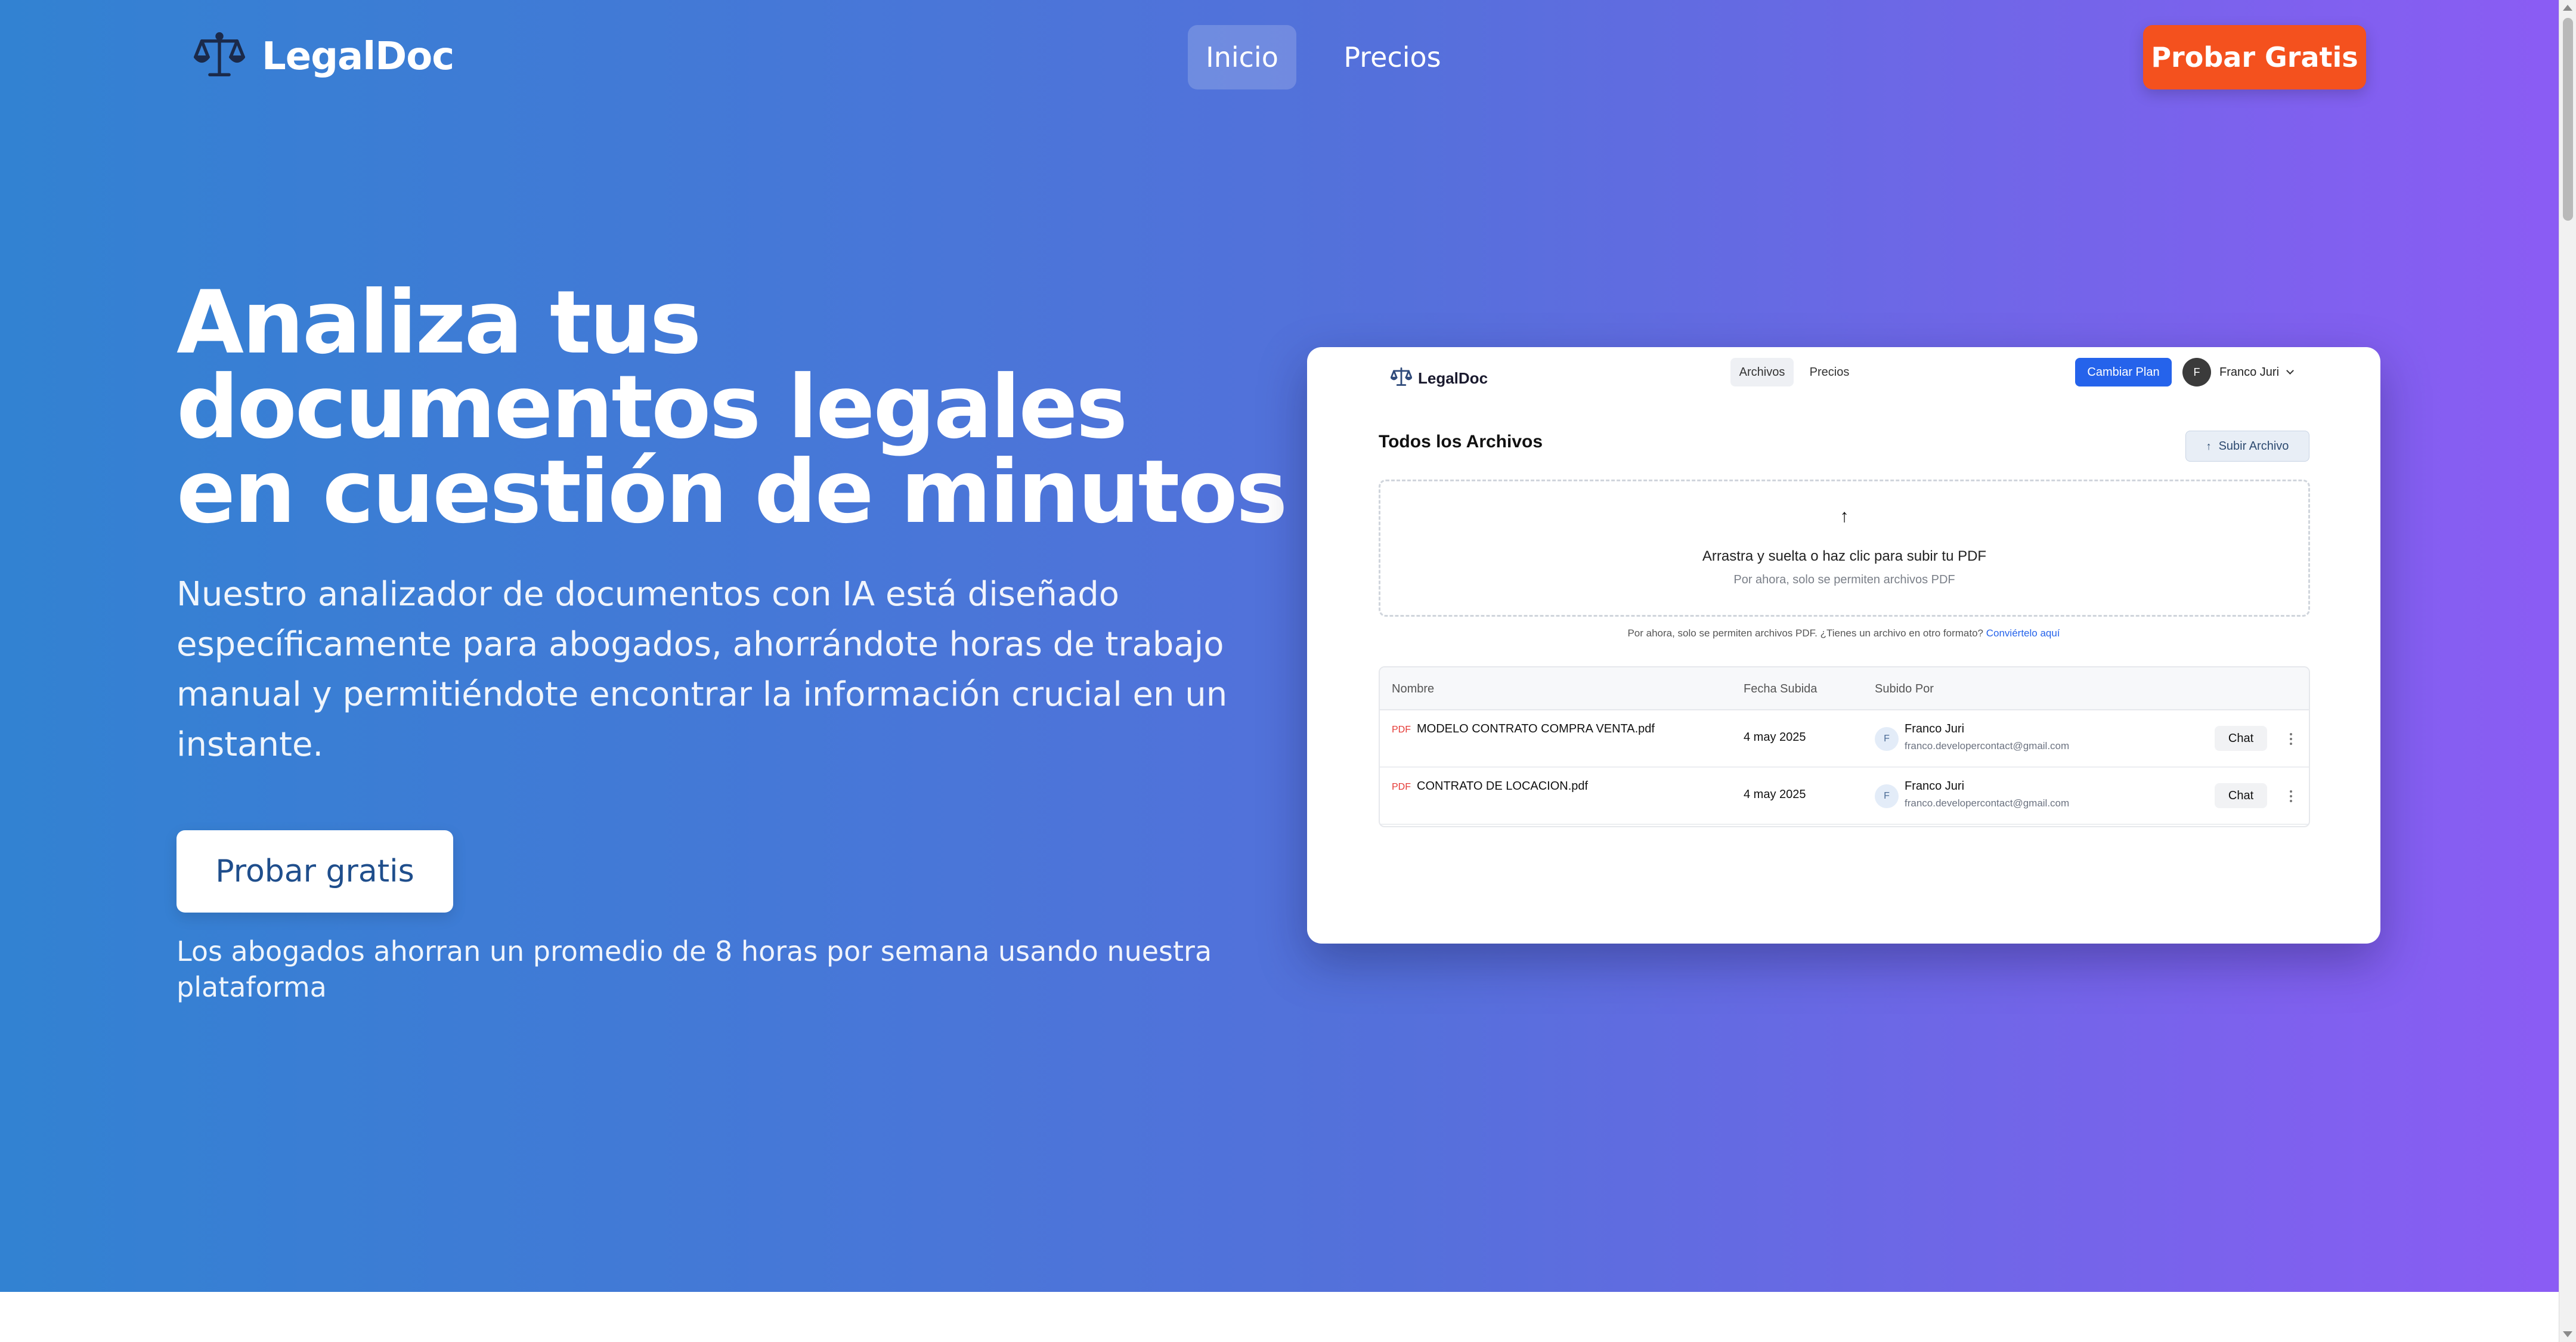  Describe the element at coordinates (315, 871) in the screenshot. I see `hero-try-free-button: Probar gratis` at that location.